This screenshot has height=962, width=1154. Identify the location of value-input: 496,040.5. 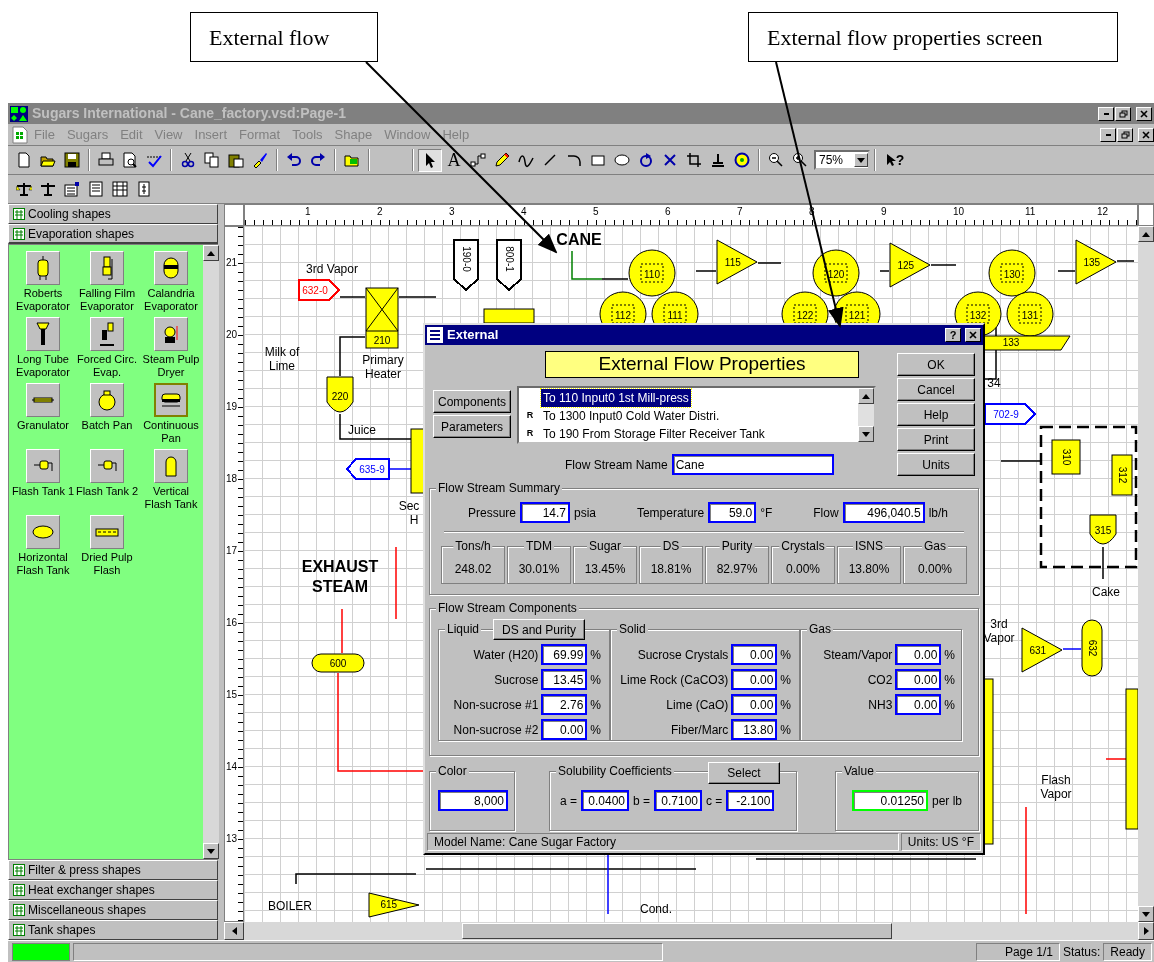
(883, 512).